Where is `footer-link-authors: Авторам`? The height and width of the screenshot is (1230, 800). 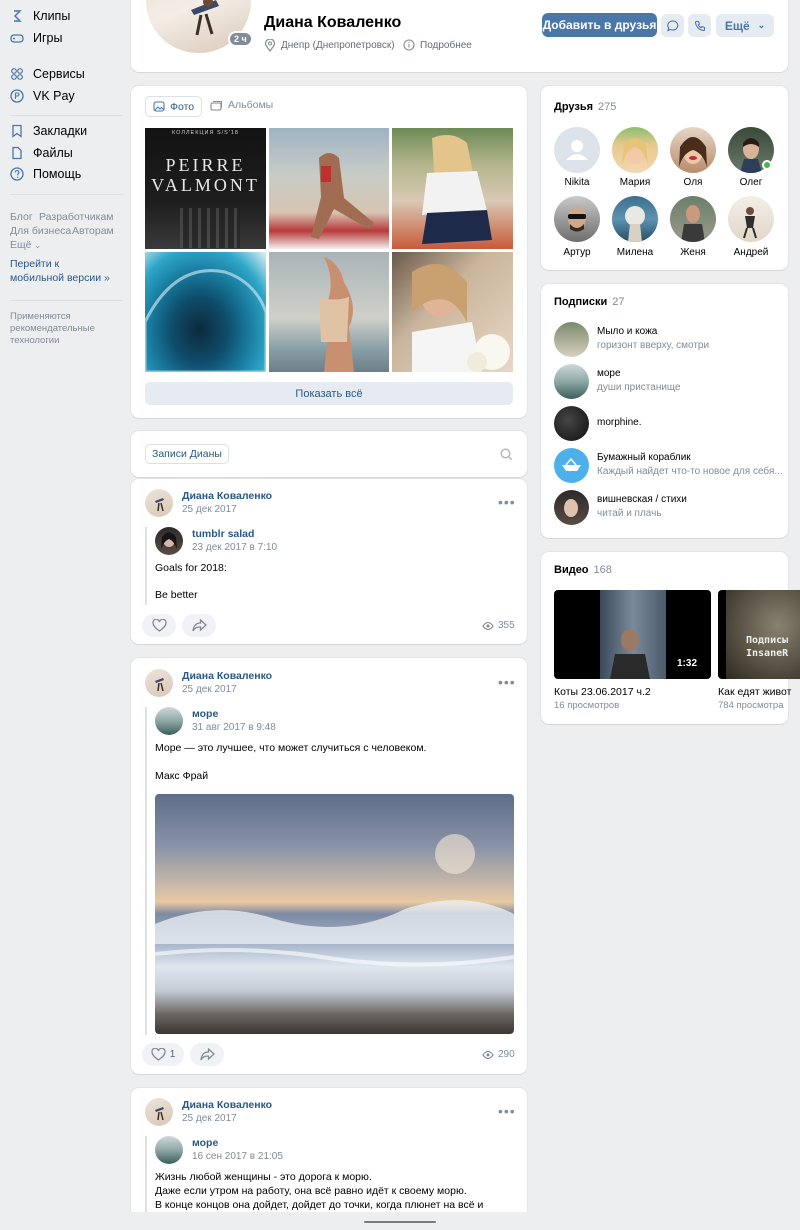
footer-link-authors: Авторам is located at coordinates (93, 231).